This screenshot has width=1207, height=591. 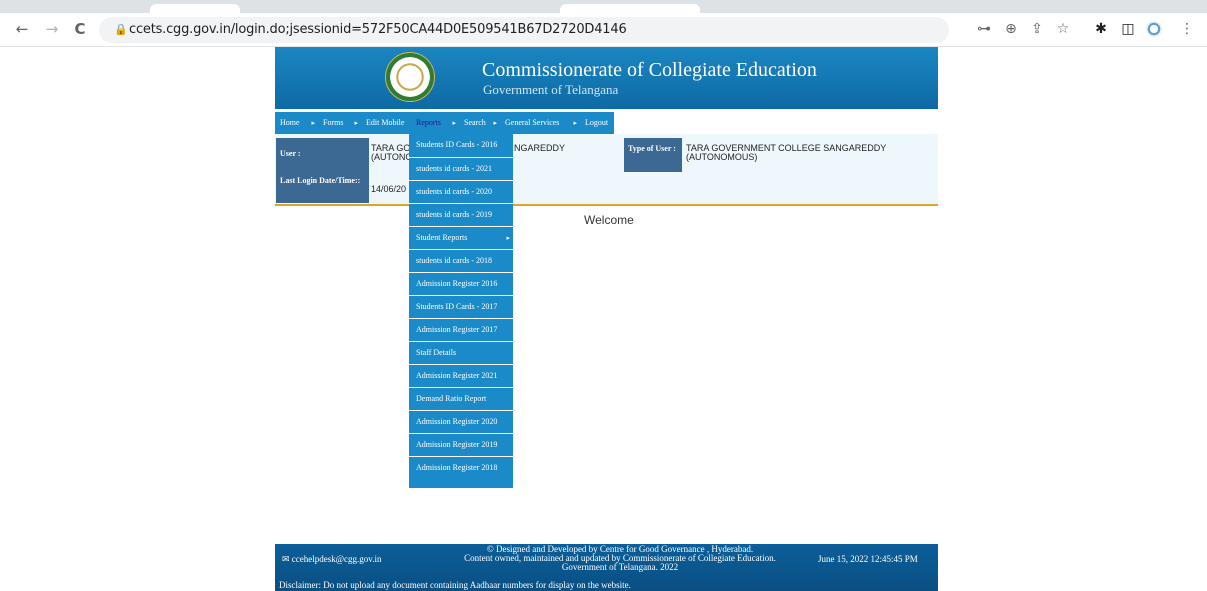 I want to click on dropdown-item-label: Student Reports, so click(x=442, y=237).